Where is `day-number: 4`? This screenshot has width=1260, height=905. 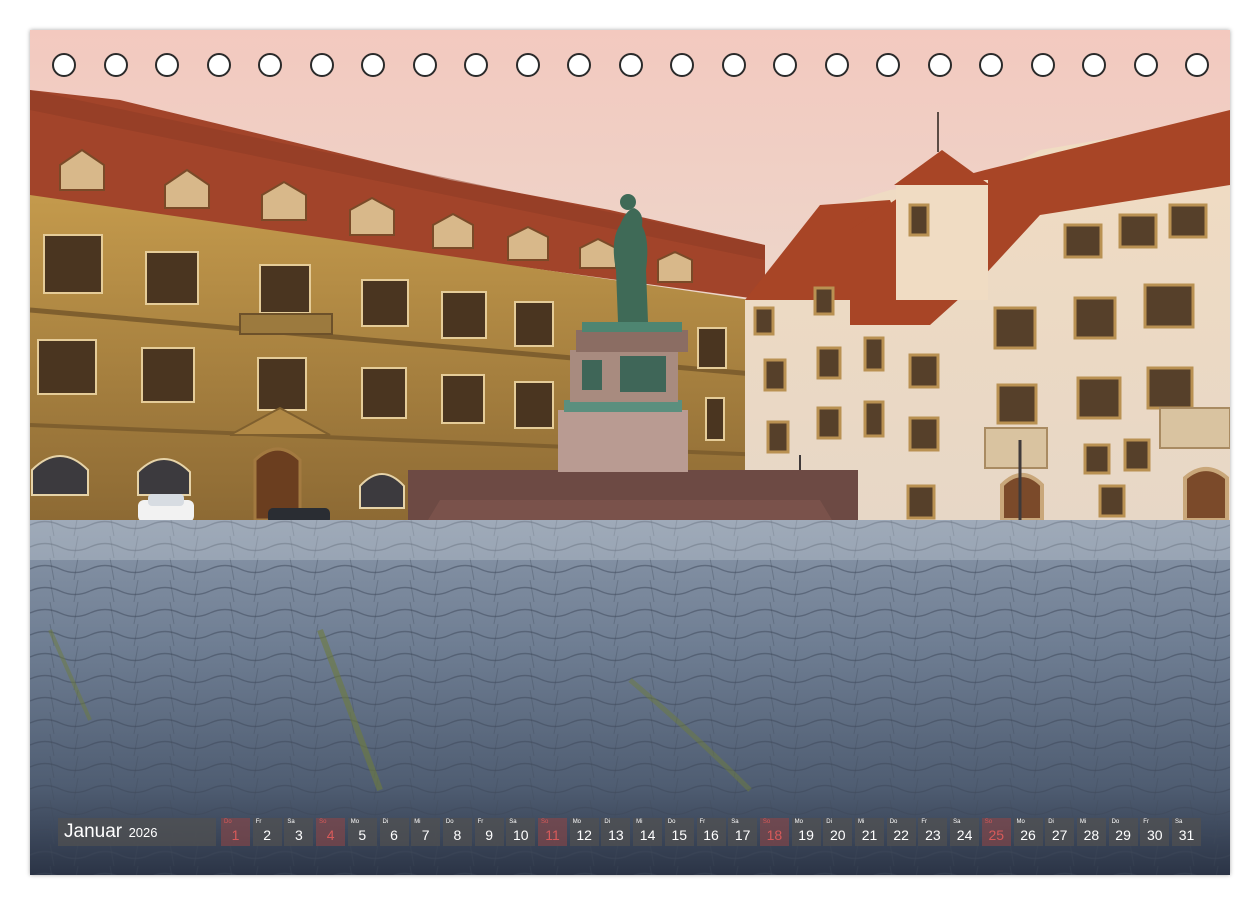
day-number: 4 is located at coordinates (330, 835).